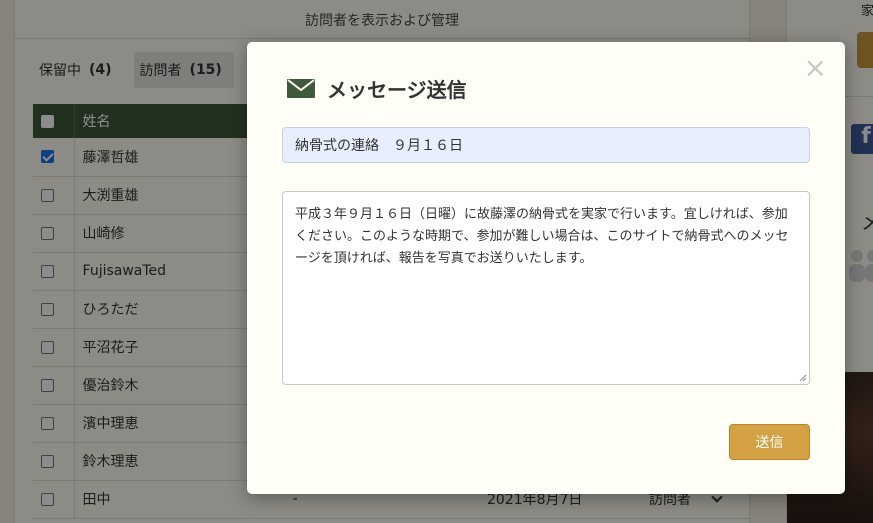  Describe the element at coordinates (301, 88) in the screenshot. I see `envelope-icon` at that location.